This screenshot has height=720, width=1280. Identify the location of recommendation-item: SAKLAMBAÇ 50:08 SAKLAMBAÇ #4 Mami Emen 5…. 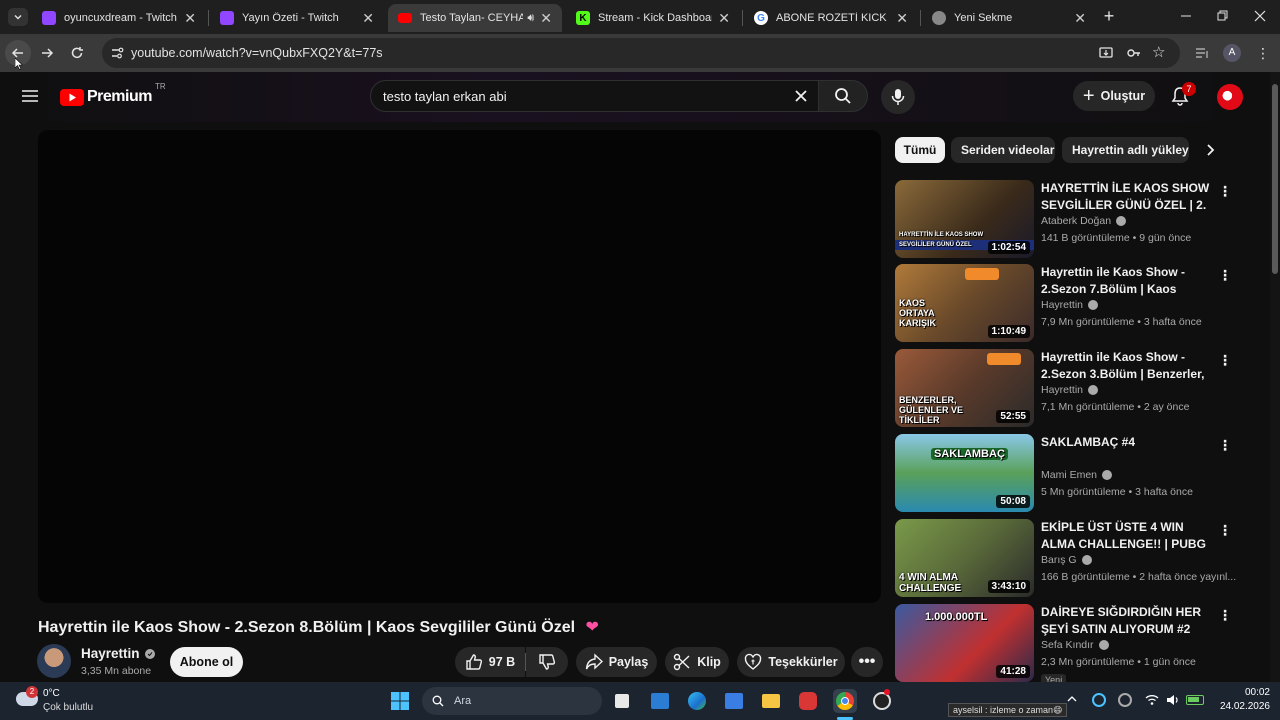
(1065, 473).